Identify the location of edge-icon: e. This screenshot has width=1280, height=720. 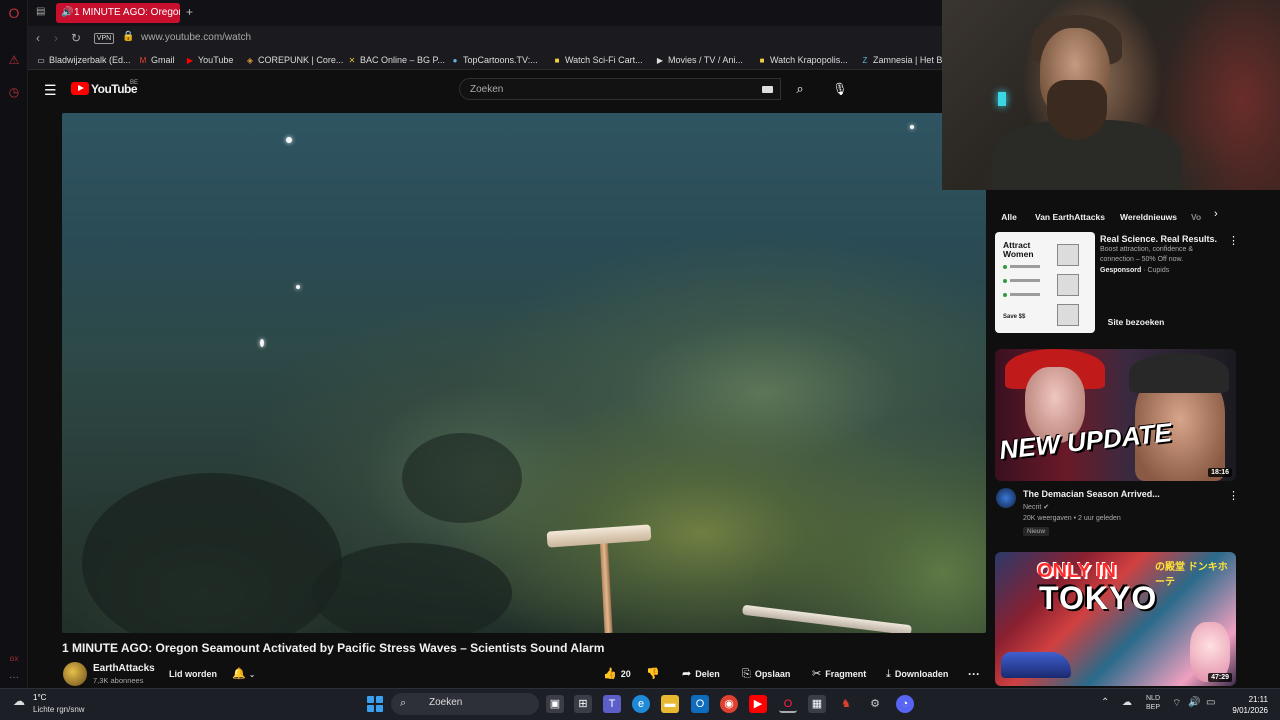
(641, 704).